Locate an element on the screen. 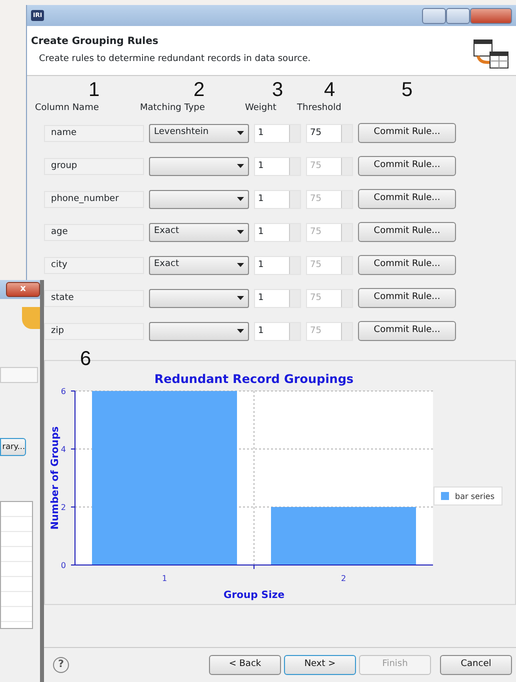  page-description: Create rules to determine redundant records in data source. is located at coordinates (174, 59).